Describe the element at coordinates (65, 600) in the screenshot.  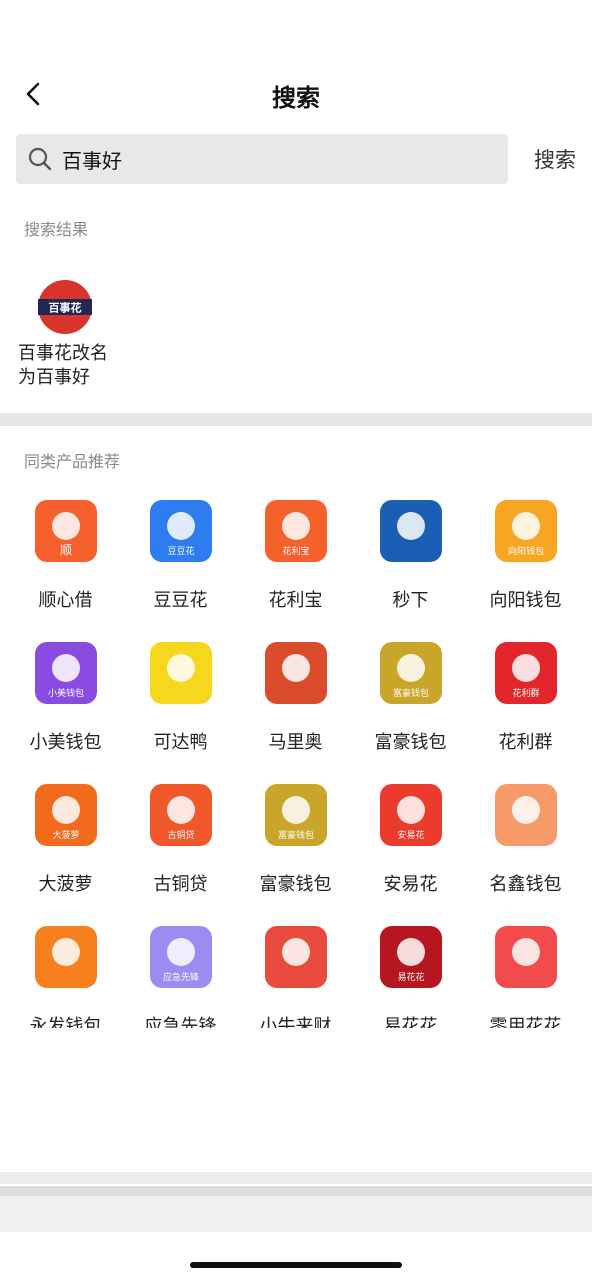
I see `app-label: 顺心借` at that location.